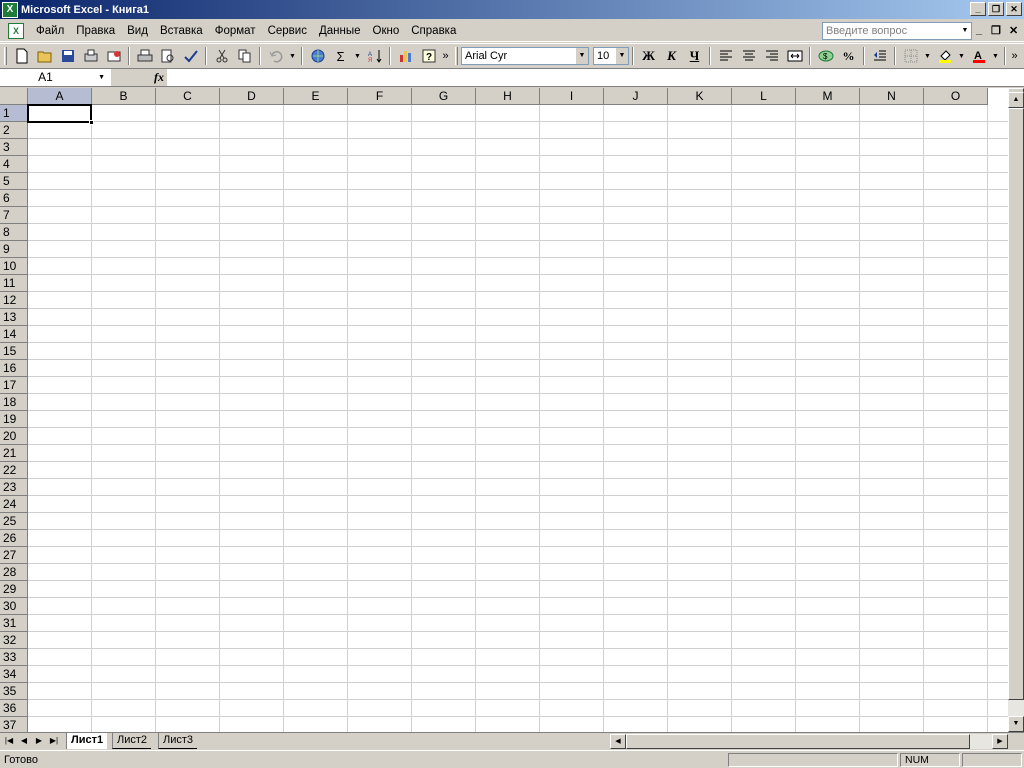 This screenshot has height=768, width=1024. Describe the element at coordinates (525, 56) in the screenshot. I see `font-name-select: Arial Cyr ▼` at that location.